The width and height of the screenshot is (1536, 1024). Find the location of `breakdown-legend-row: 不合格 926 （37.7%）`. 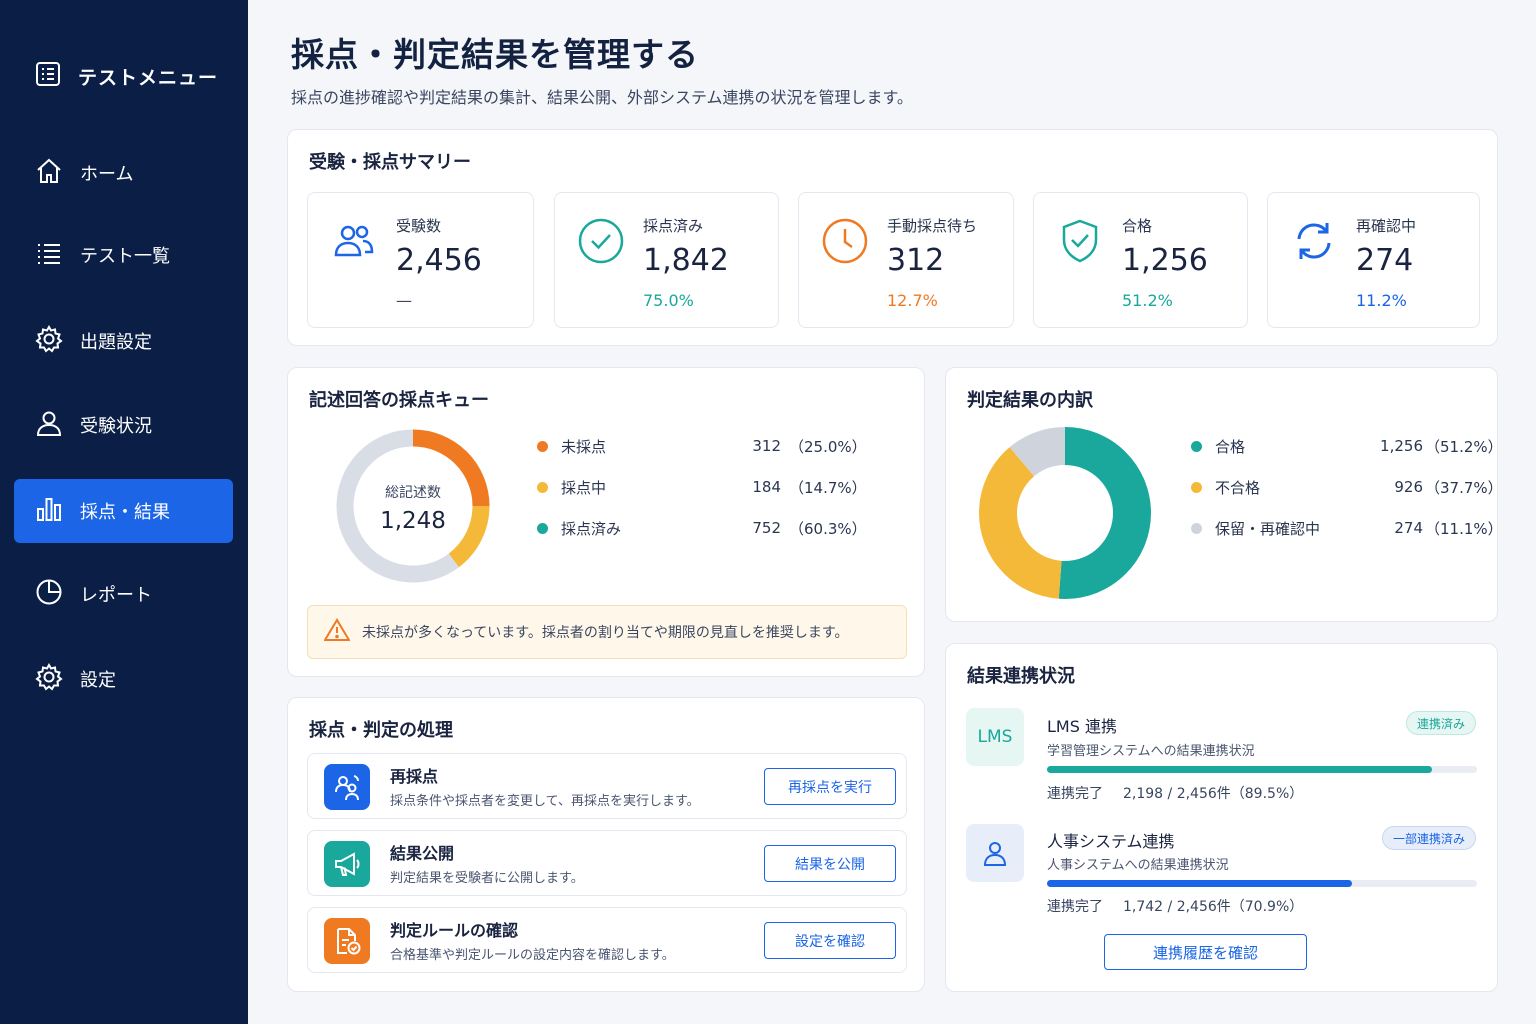

breakdown-legend-row: 不合格 926 （37.7%） is located at coordinates (1347, 487).